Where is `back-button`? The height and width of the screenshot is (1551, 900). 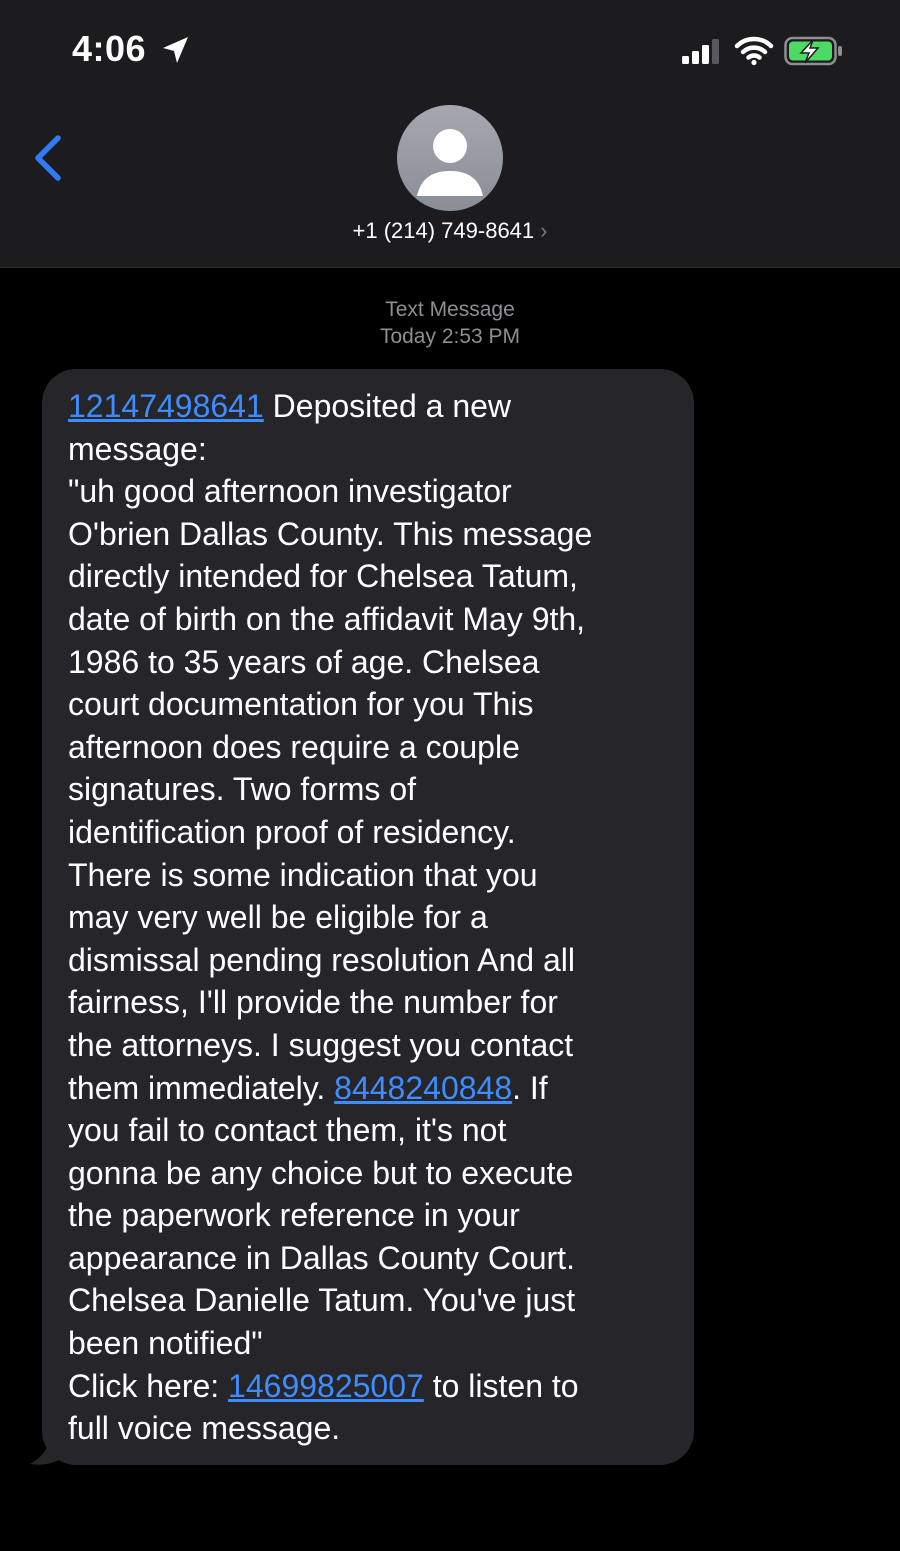
back-button is located at coordinates (48, 158).